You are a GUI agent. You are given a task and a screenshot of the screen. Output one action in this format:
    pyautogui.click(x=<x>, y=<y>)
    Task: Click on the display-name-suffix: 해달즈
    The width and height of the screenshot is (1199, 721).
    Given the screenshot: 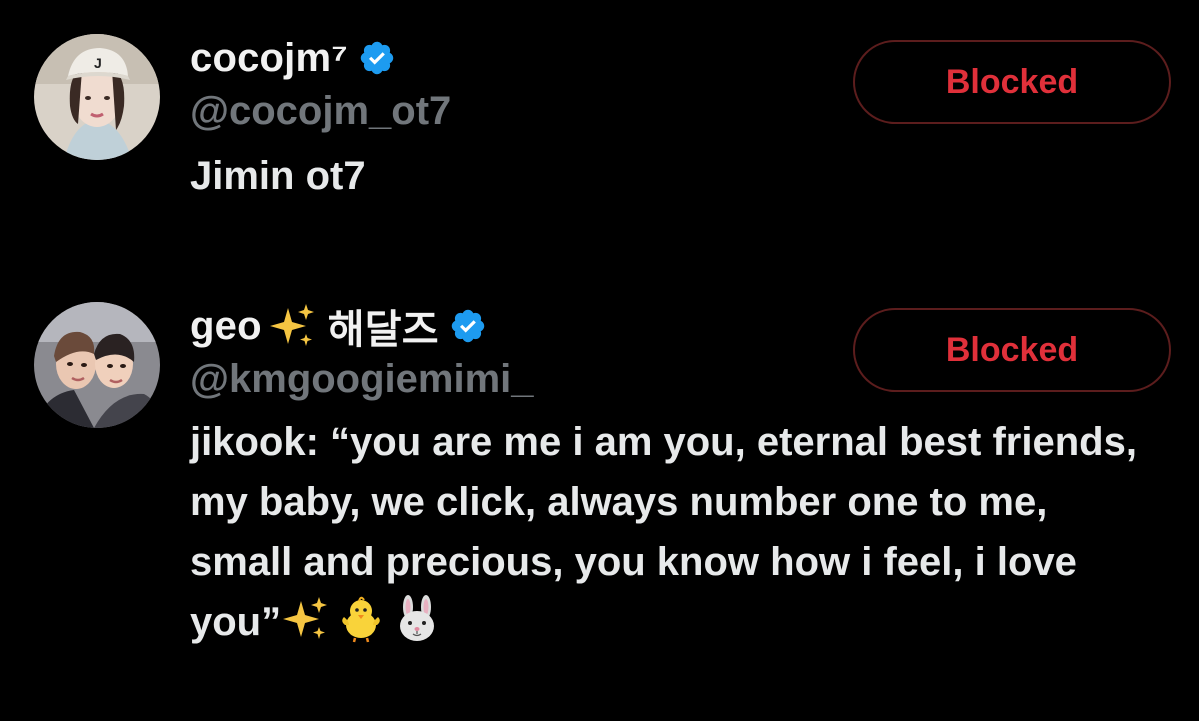 What is the action you would take?
    pyautogui.click(x=383, y=326)
    